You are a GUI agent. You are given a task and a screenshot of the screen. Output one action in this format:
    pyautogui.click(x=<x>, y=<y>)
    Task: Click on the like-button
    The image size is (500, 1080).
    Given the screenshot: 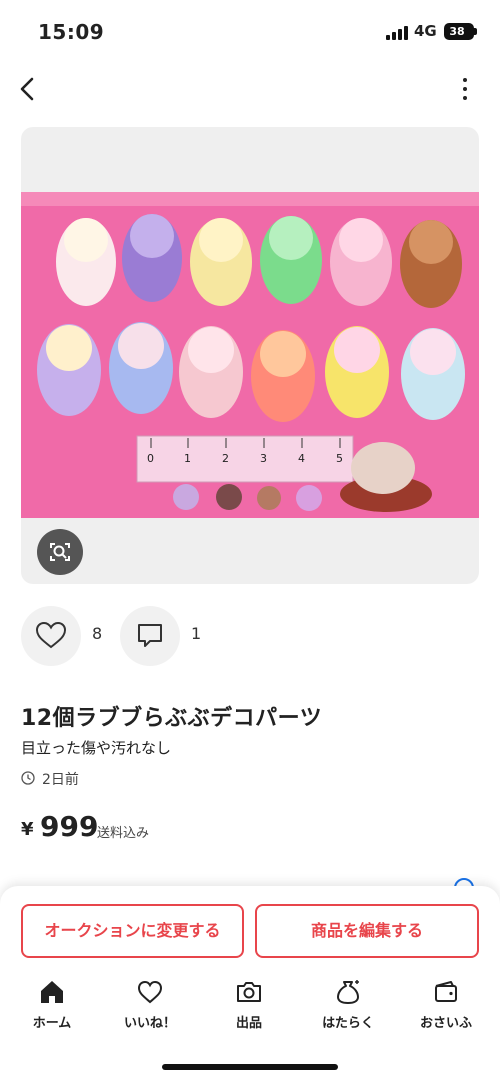 What is the action you would take?
    pyautogui.click(x=51, y=636)
    